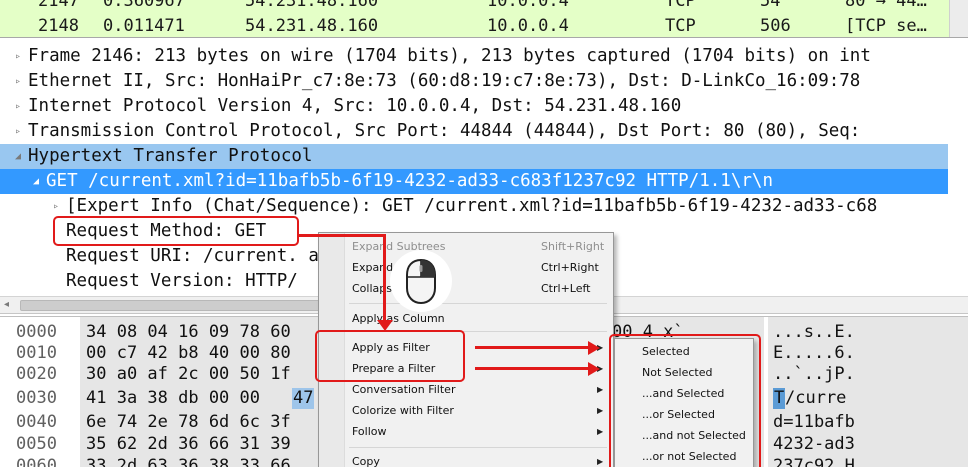 This screenshot has height=467, width=968. I want to click on submenu-item-not-selected: Not Selected, so click(684, 372).